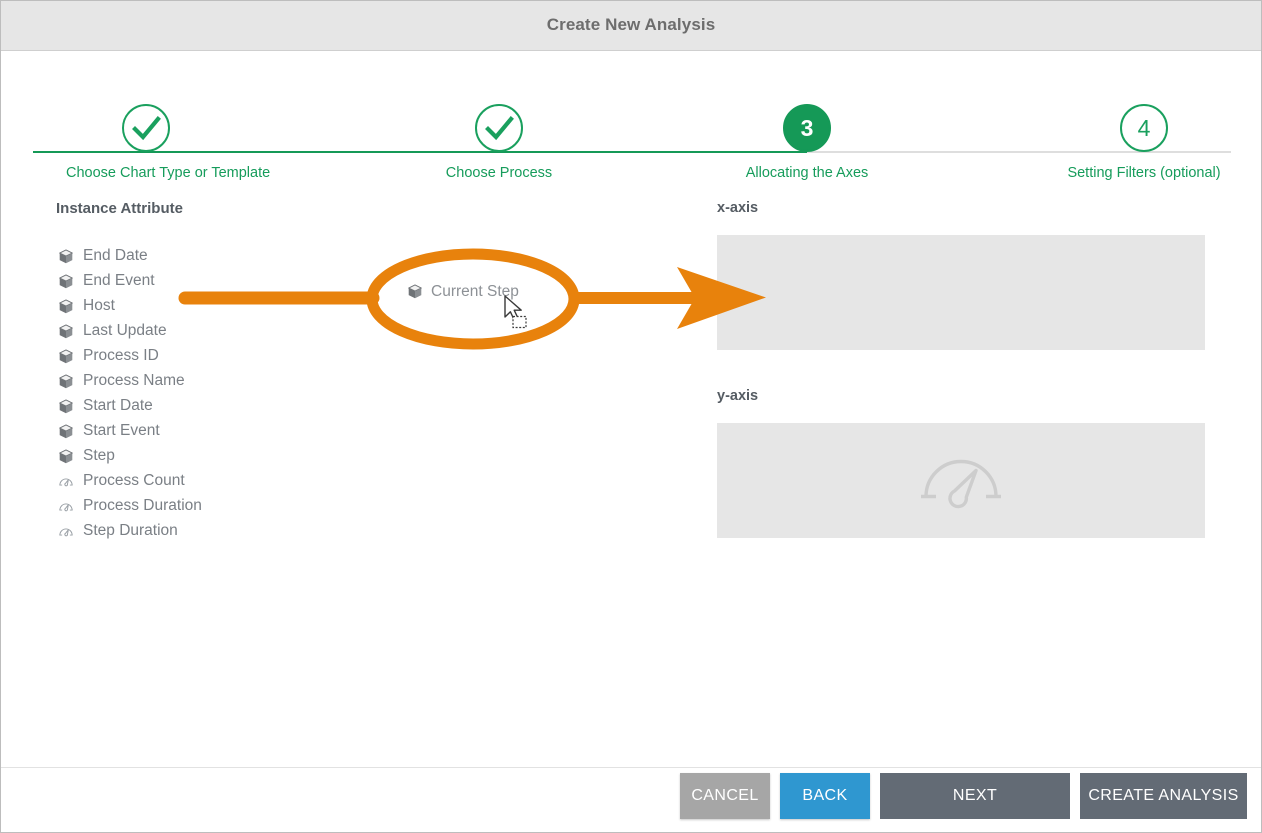 The width and height of the screenshot is (1262, 833). Describe the element at coordinates (121, 356) in the screenshot. I see `attribute-label: Process ID` at that location.